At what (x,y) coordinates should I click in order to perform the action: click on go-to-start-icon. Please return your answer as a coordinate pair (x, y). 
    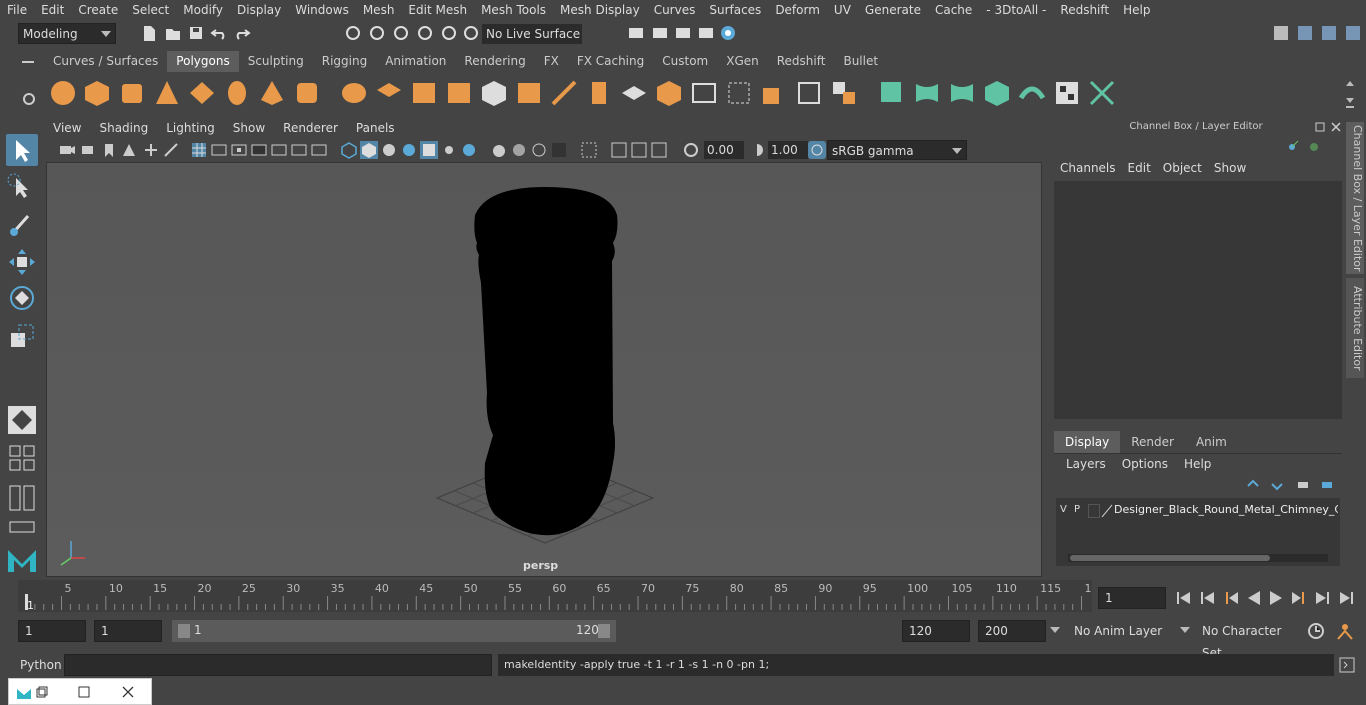
    Looking at the image, I should click on (1183, 598).